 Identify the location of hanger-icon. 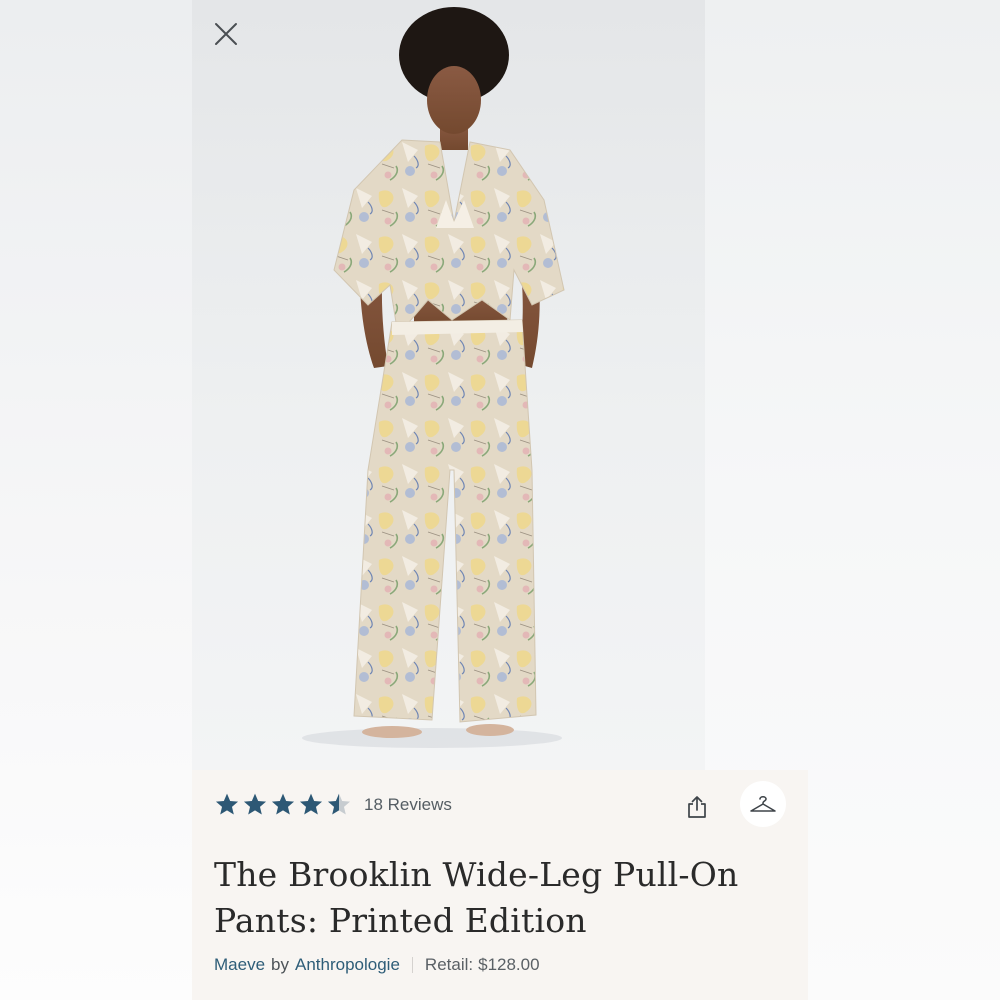
(763, 804).